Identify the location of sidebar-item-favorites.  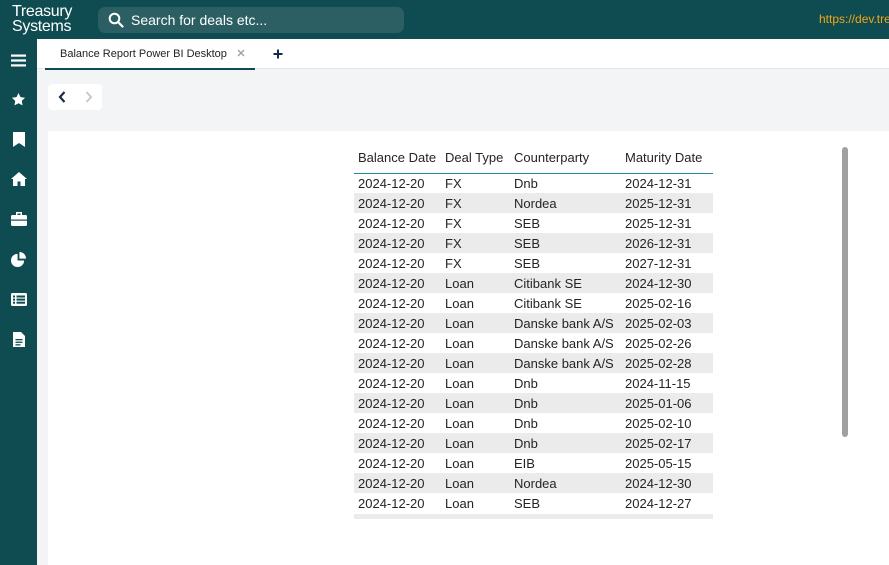
(18, 99).